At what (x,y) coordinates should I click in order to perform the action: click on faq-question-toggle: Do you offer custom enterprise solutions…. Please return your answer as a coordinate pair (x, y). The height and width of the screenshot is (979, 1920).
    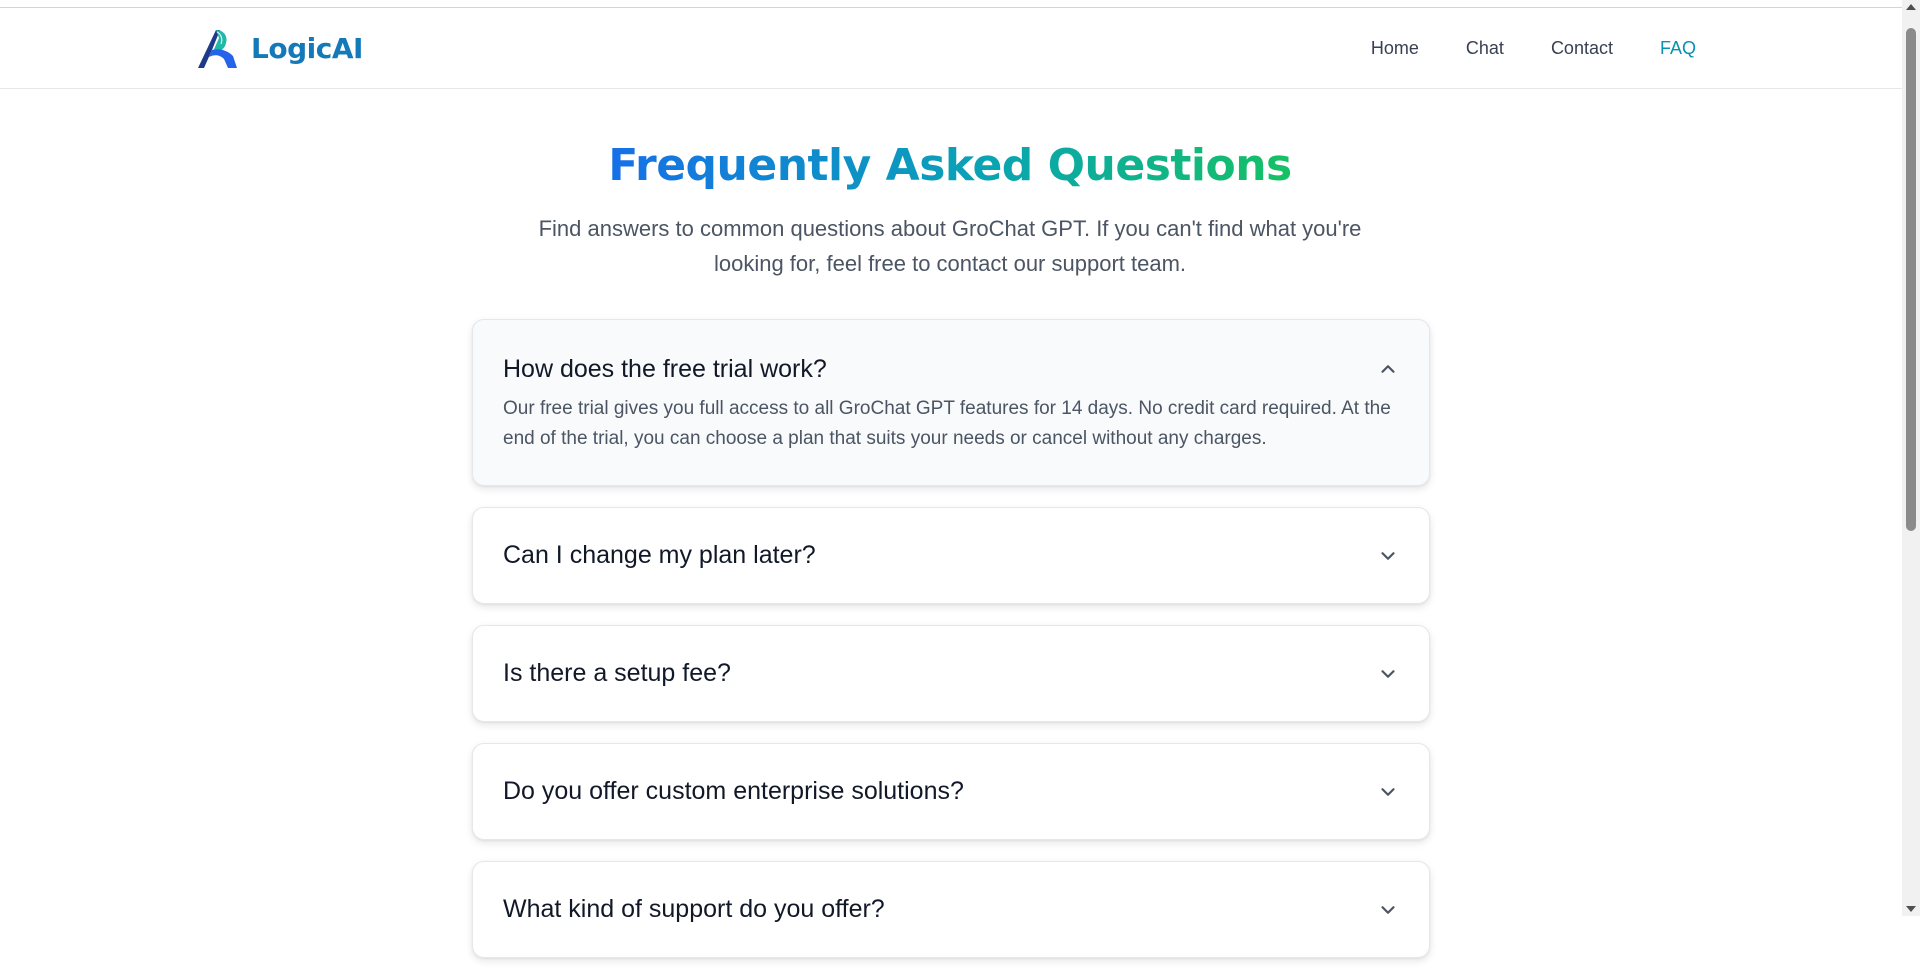
    Looking at the image, I should click on (951, 791).